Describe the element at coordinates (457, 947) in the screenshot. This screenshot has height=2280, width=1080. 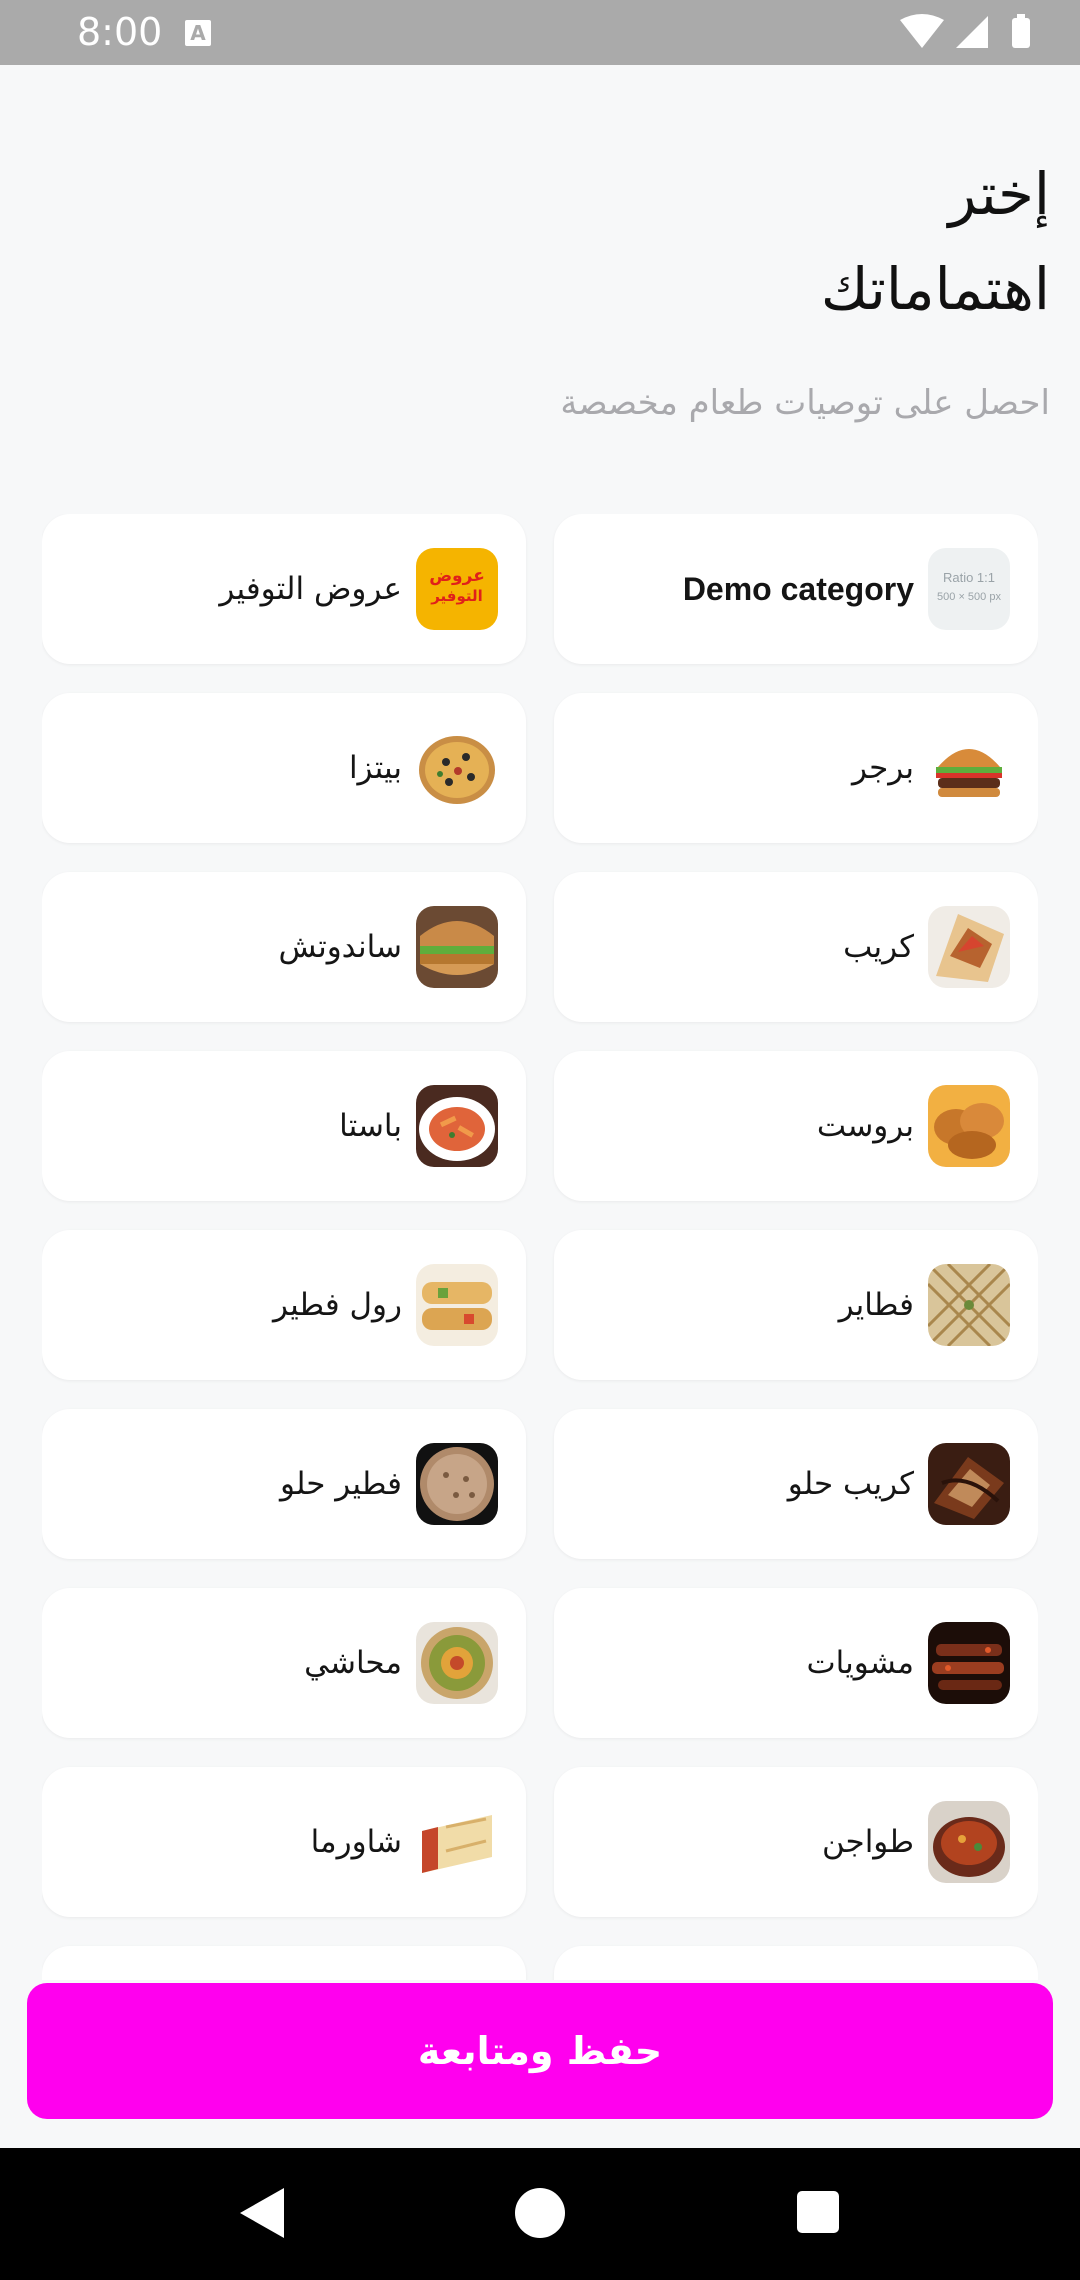
I see `sandwich-icon` at that location.